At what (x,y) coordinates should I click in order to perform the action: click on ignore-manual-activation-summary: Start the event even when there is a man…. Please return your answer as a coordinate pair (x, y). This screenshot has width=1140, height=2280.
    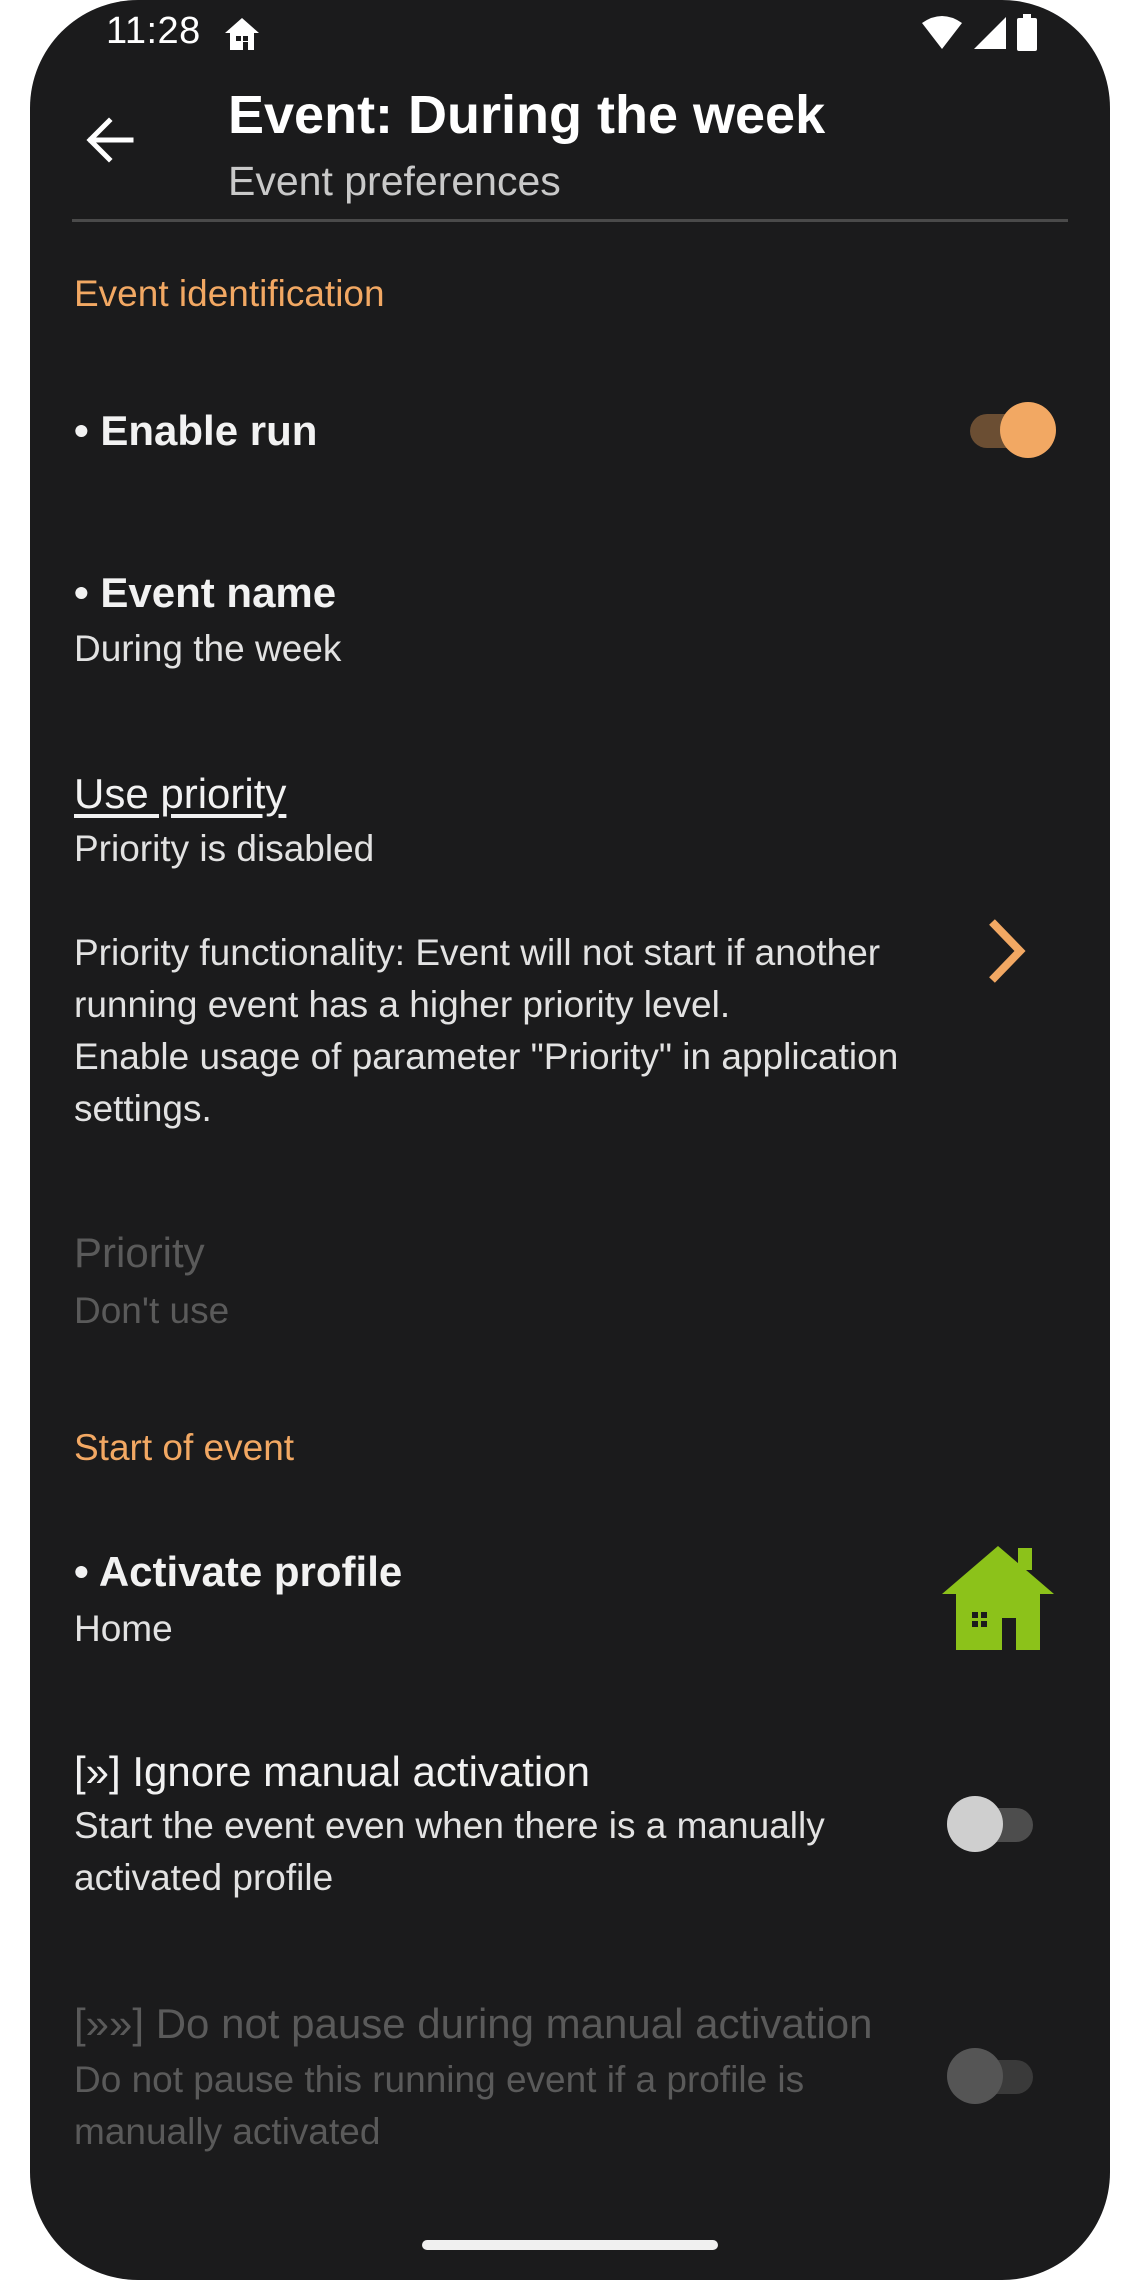
    Looking at the image, I should click on (514, 1852).